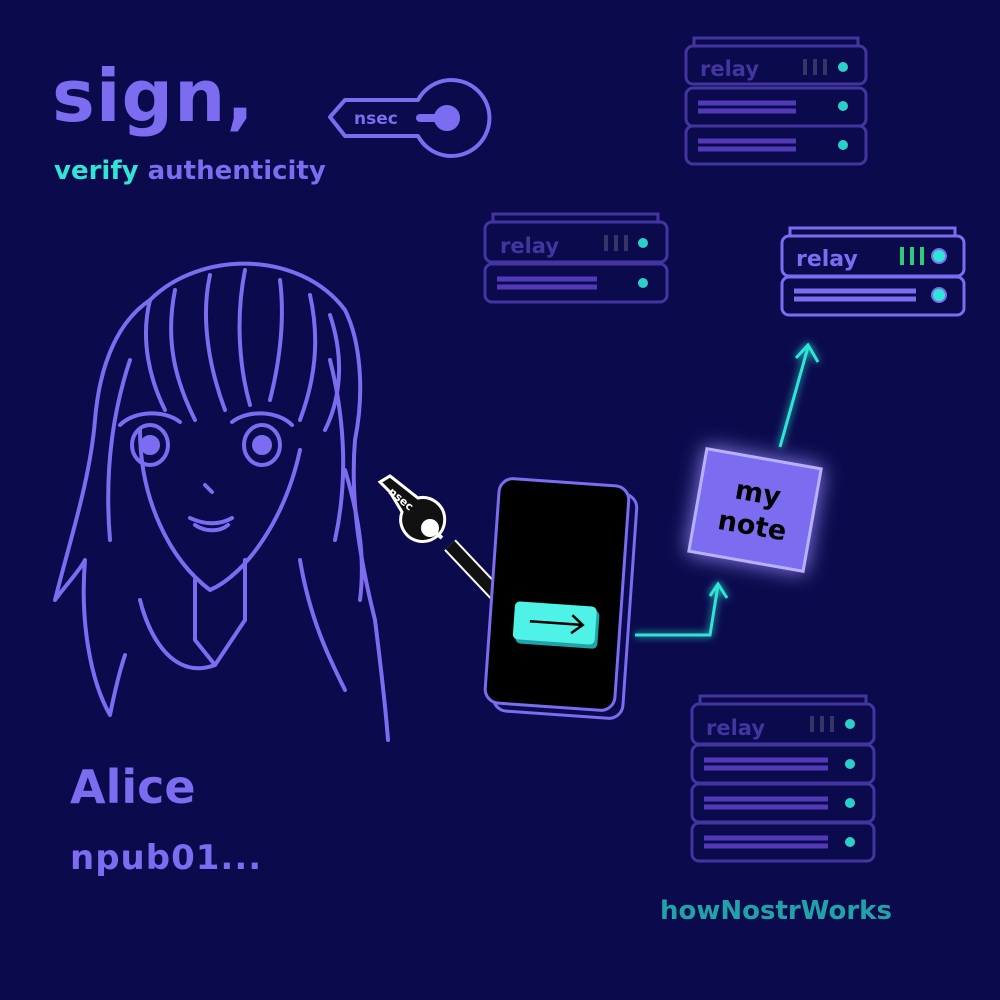 The image size is (1000, 1000). Describe the element at coordinates (576, 258) in the screenshot. I see `relay-stack-middle: relay` at that location.